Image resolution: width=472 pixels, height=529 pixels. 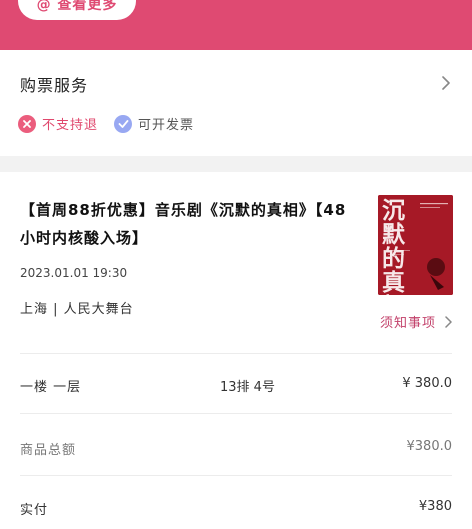 I want to click on tag-no-refund-label: 不支持退, so click(x=70, y=125).